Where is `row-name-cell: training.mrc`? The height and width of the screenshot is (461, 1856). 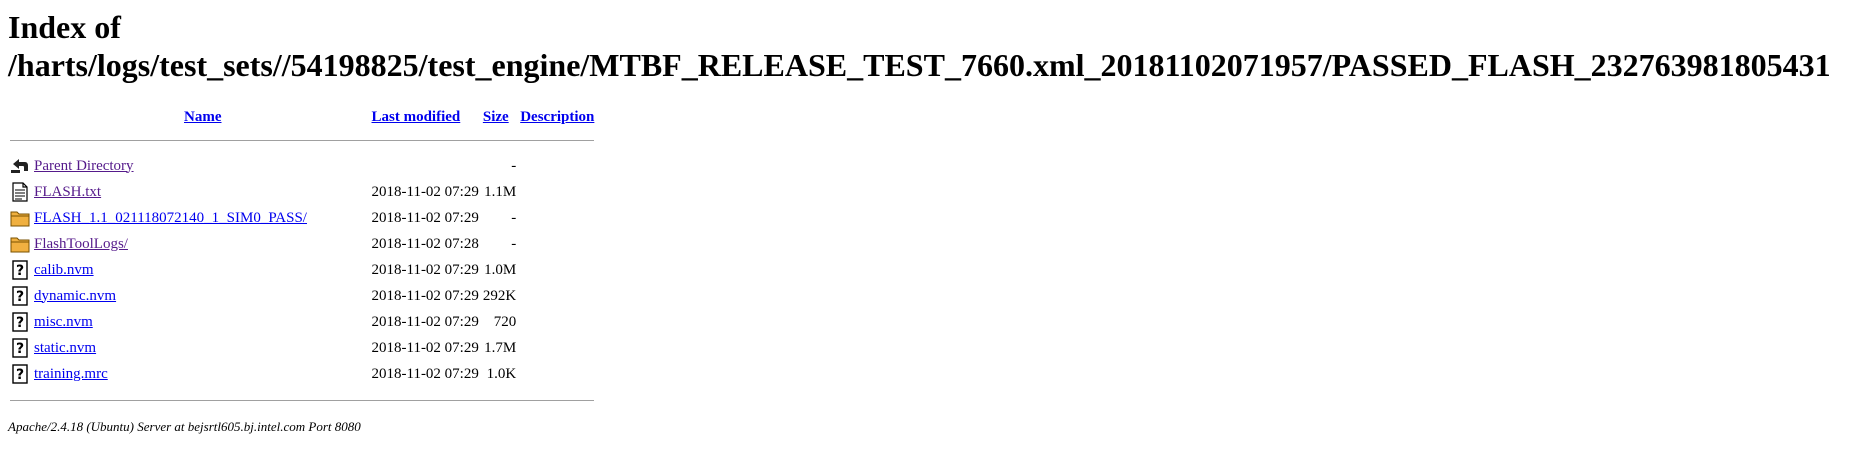
row-name-cell: training.mrc is located at coordinates (203, 374).